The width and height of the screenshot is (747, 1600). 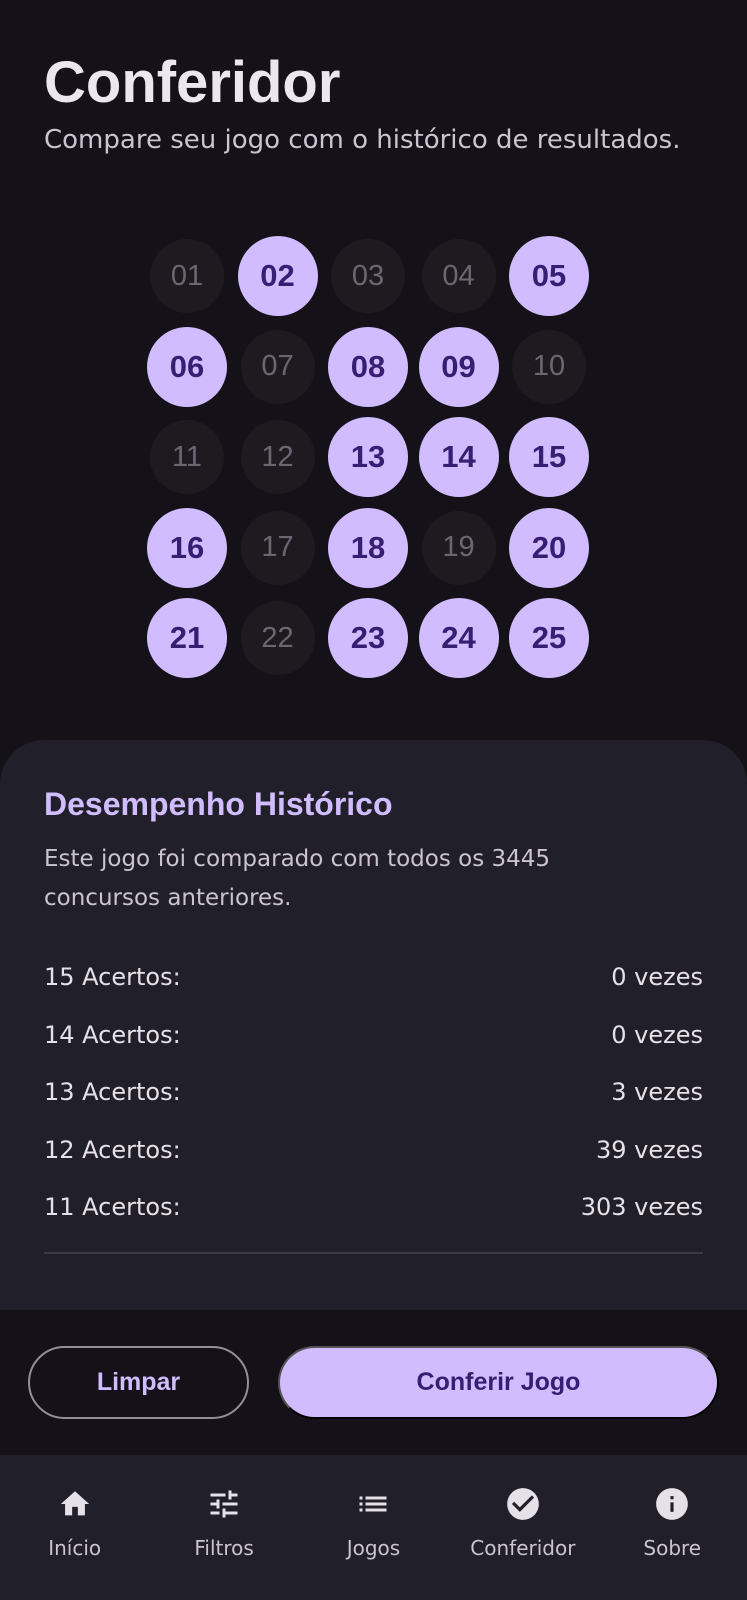 I want to click on number-ball-15: 15, so click(x=549, y=457).